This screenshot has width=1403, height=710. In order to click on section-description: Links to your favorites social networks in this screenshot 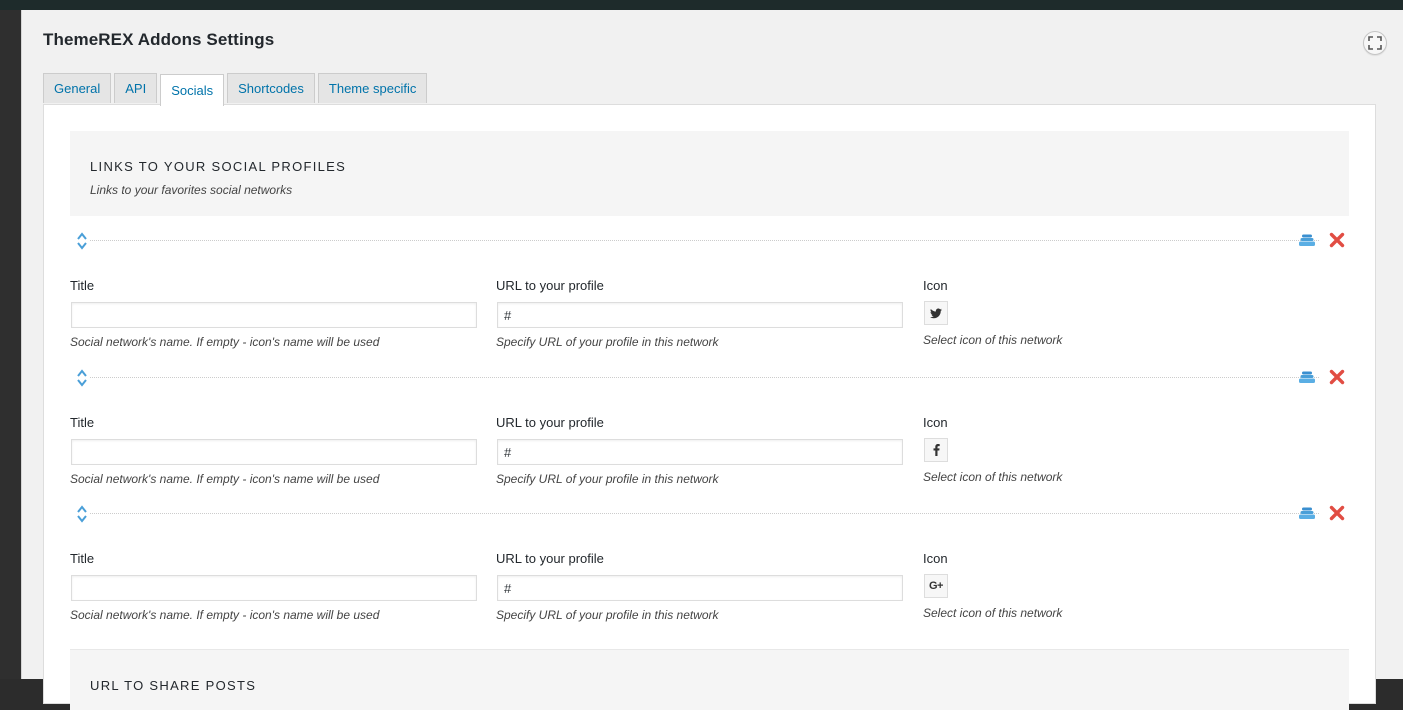, I will do `click(191, 190)`.